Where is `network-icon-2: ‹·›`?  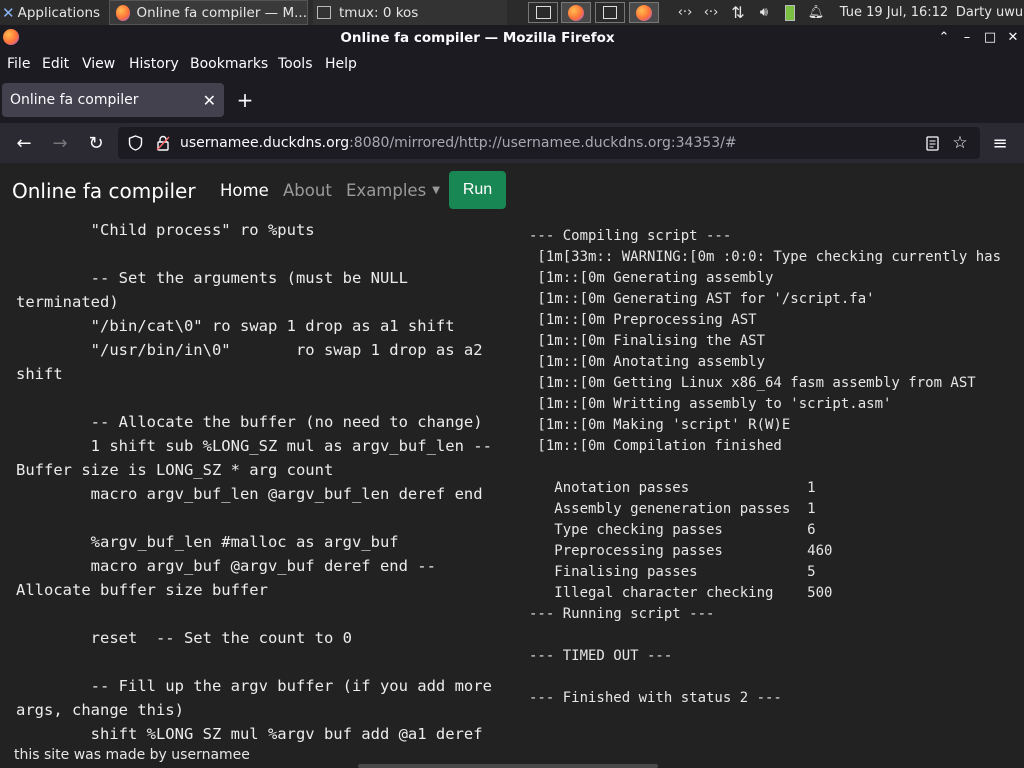 network-icon-2: ‹·› is located at coordinates (711, 12).